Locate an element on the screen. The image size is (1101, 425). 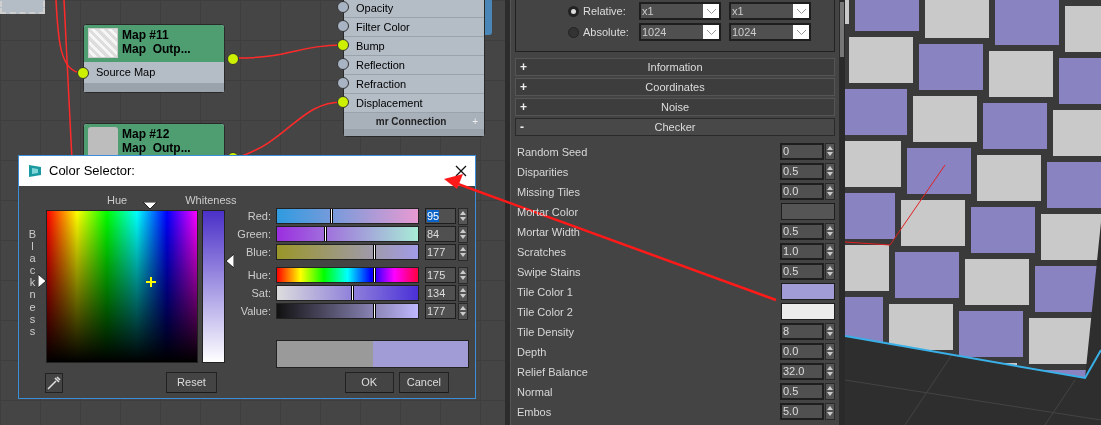
radio-label: Absolute: is located at coordinates (606, 32).